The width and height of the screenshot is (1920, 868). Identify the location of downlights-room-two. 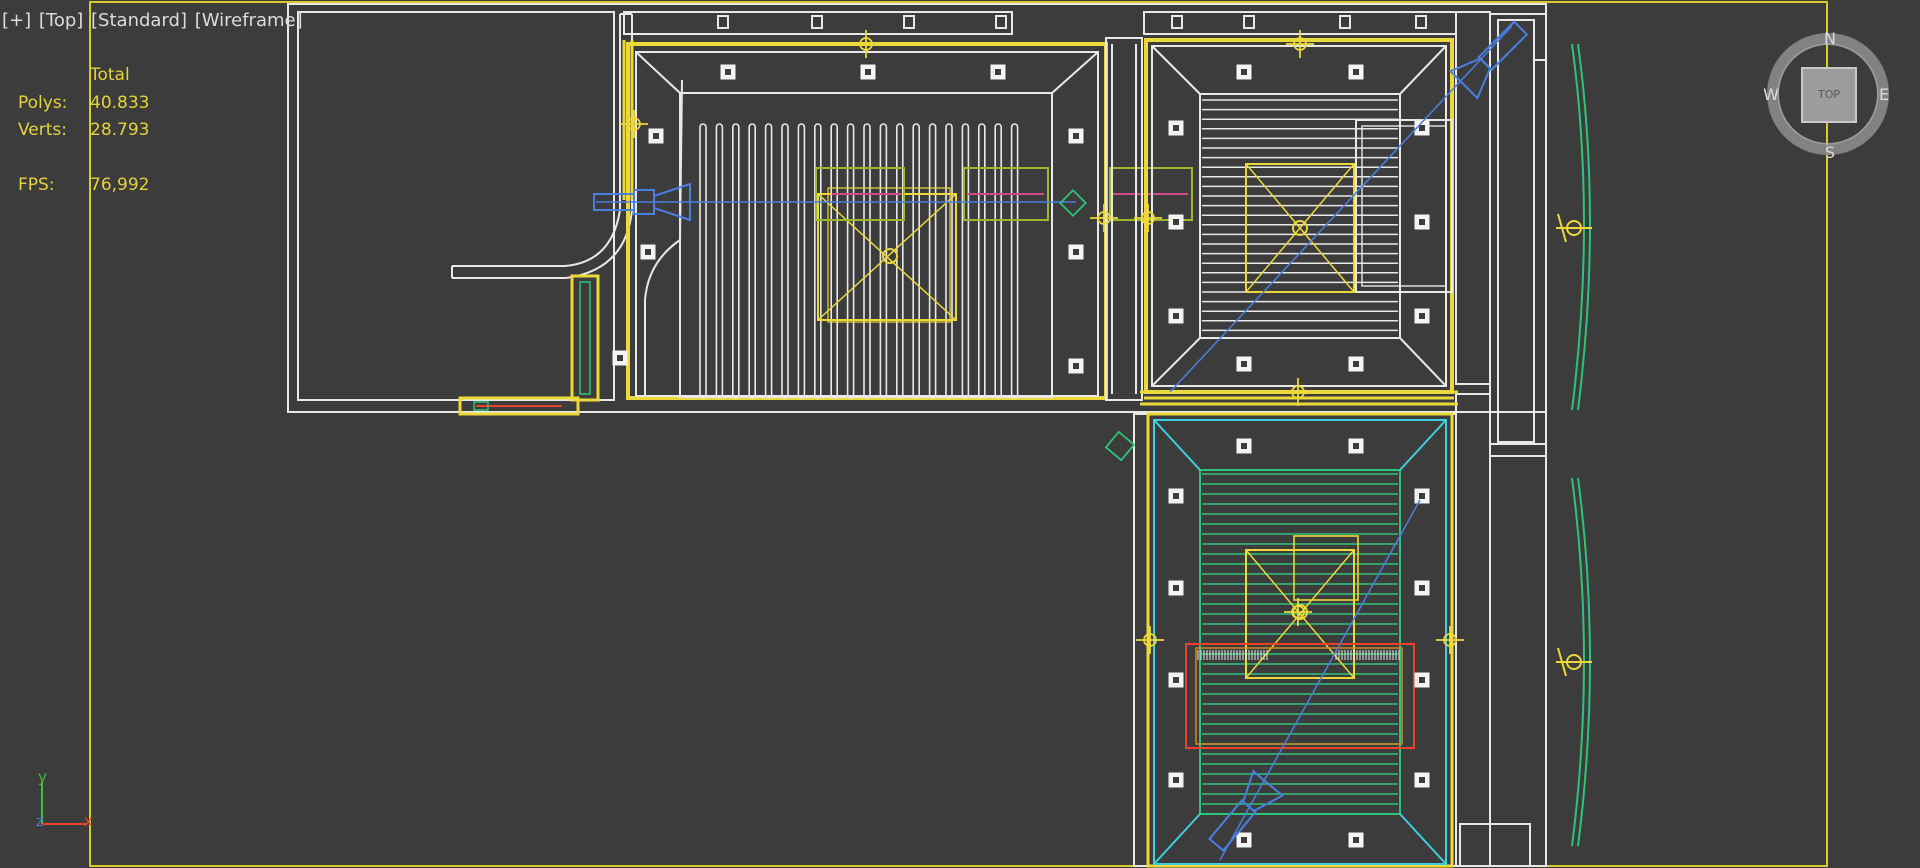
(1299, 218).